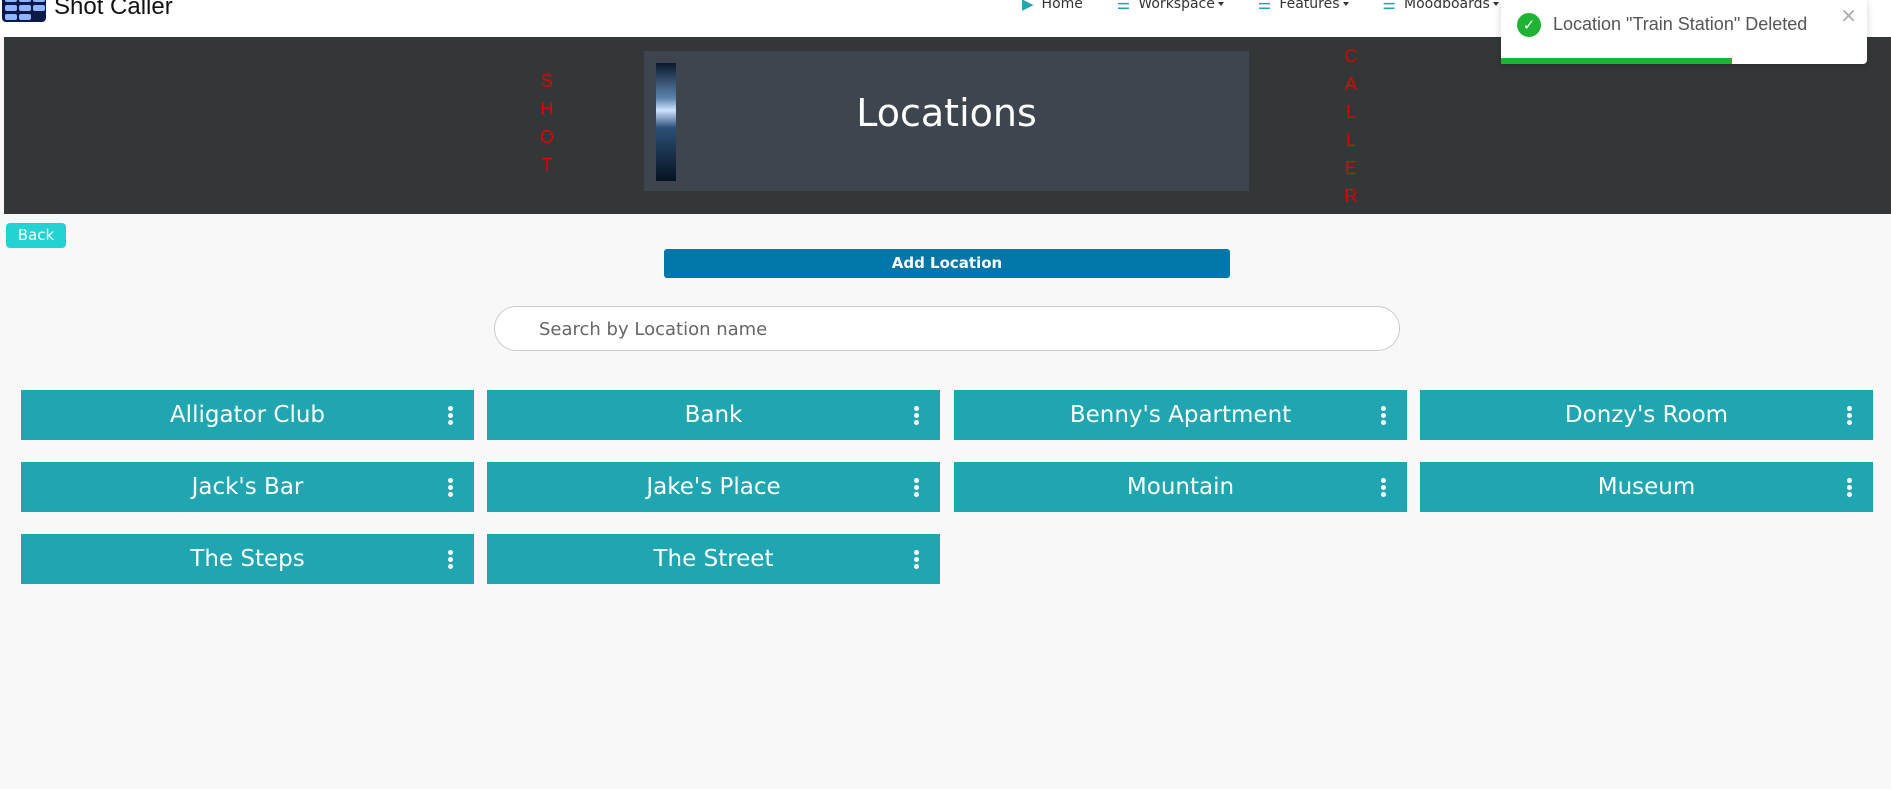 The image size is (1891, 789). What do you see at coordinates (546, 137) in the screenshot?
I see `banner-letter: O` at bounding box center [546, 137].